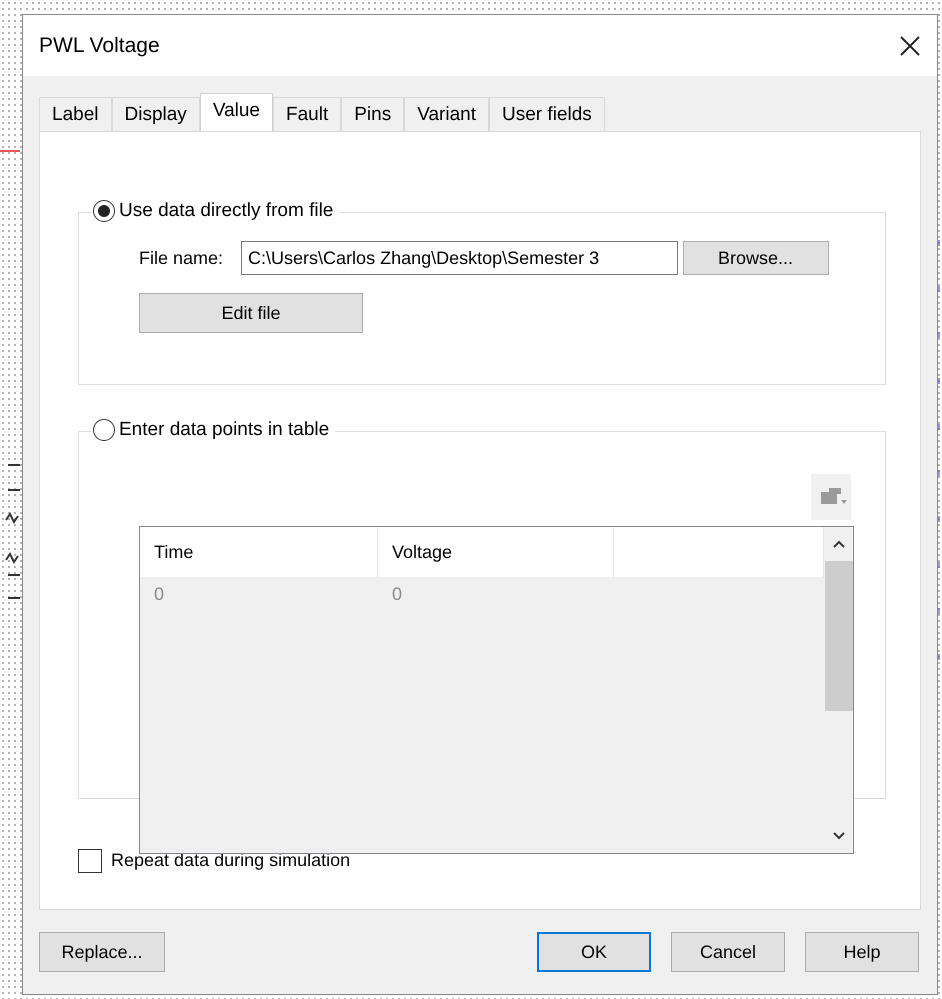 This screenshot has height=999, width=942. I want to click on field-label: File name:, so click(181, 258).